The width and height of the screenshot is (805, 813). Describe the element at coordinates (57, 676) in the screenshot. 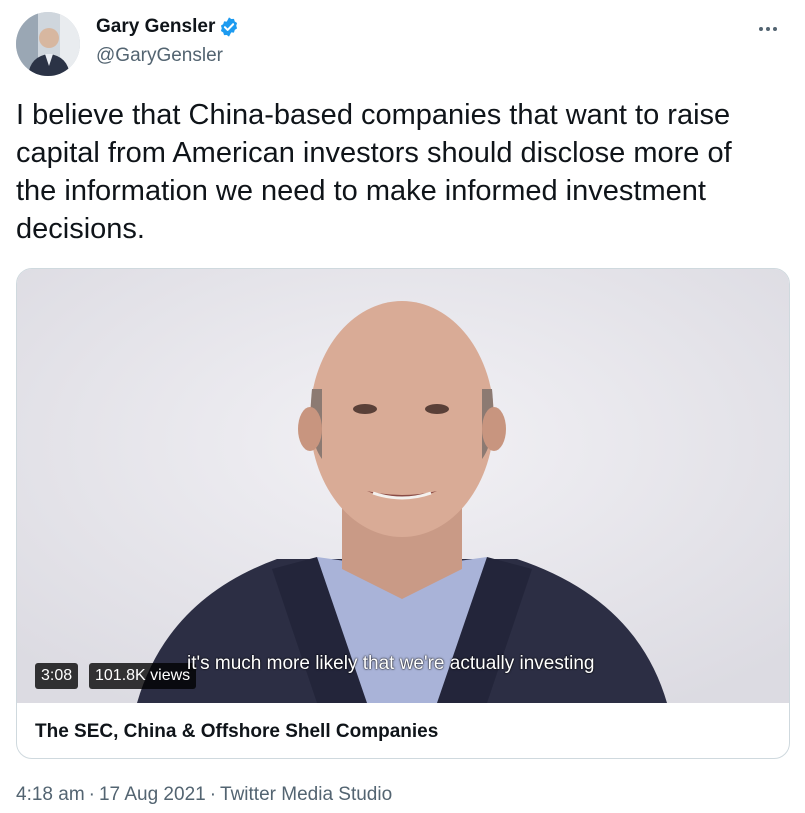

I see `video-duration: 3:08` at that location.